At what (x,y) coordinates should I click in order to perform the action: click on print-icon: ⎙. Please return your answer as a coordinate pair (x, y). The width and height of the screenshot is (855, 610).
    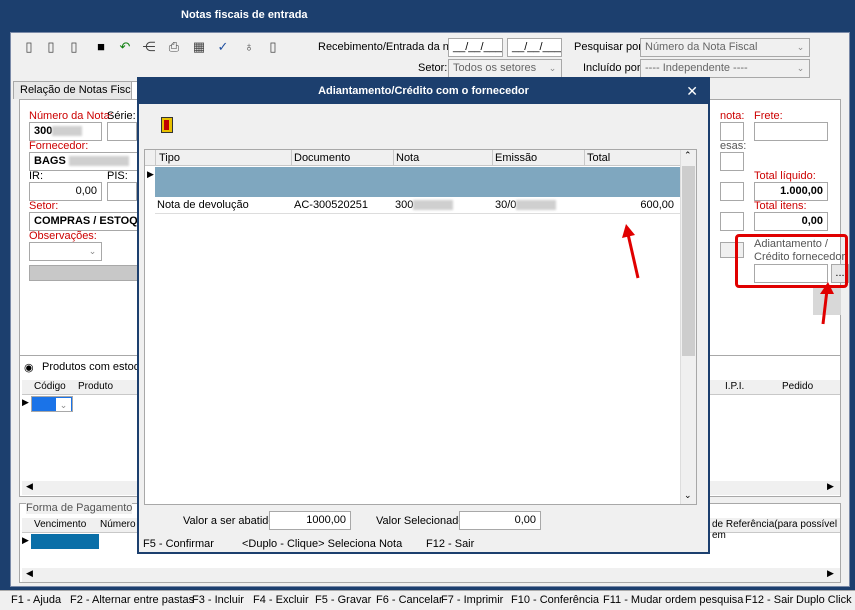
    Looking at the image, I should click on (174, 47).